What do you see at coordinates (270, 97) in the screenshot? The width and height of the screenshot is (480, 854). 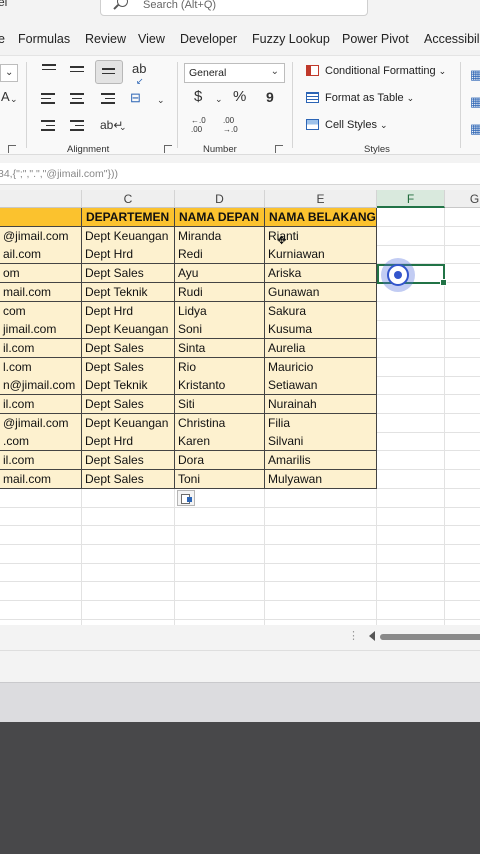 I see `comma-style-button: 9` at bounding box center [270, 97].